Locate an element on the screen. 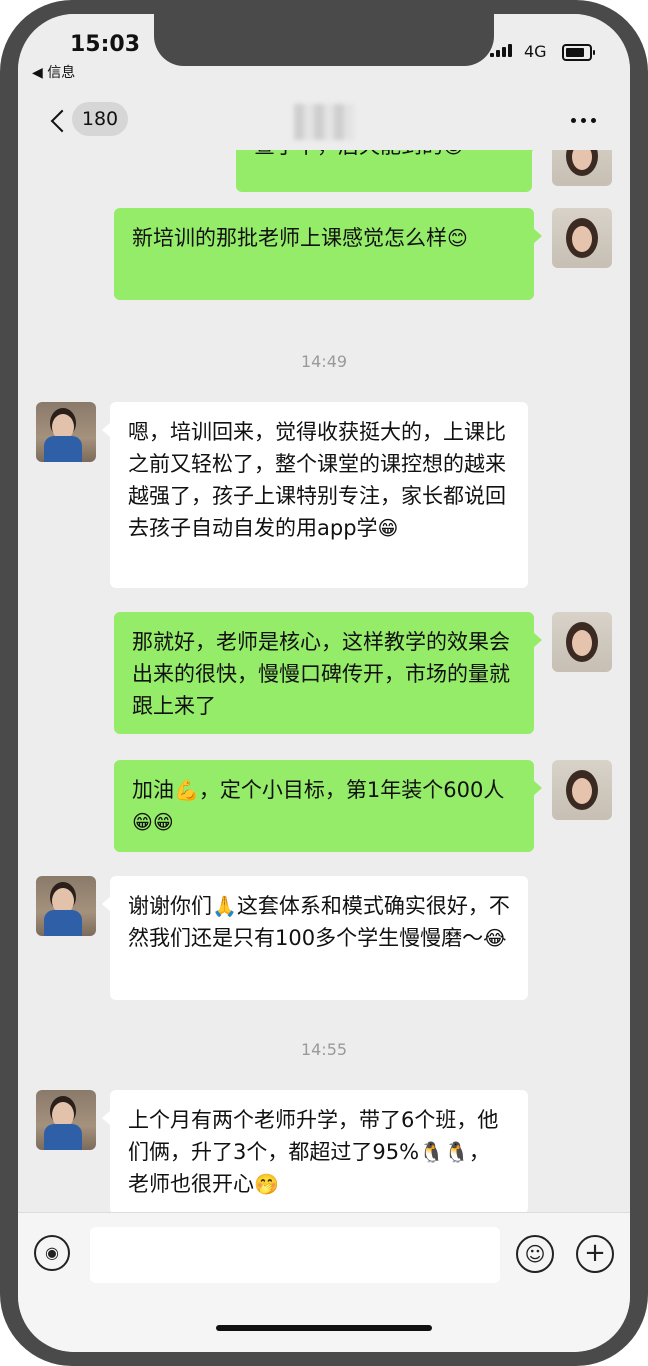  message-bubble: 那就好，老师是核心，这样教学的效果会出来的很快，慢慢口碑传开，市场的量就跟上来了 is located at coordinates (328, 673).